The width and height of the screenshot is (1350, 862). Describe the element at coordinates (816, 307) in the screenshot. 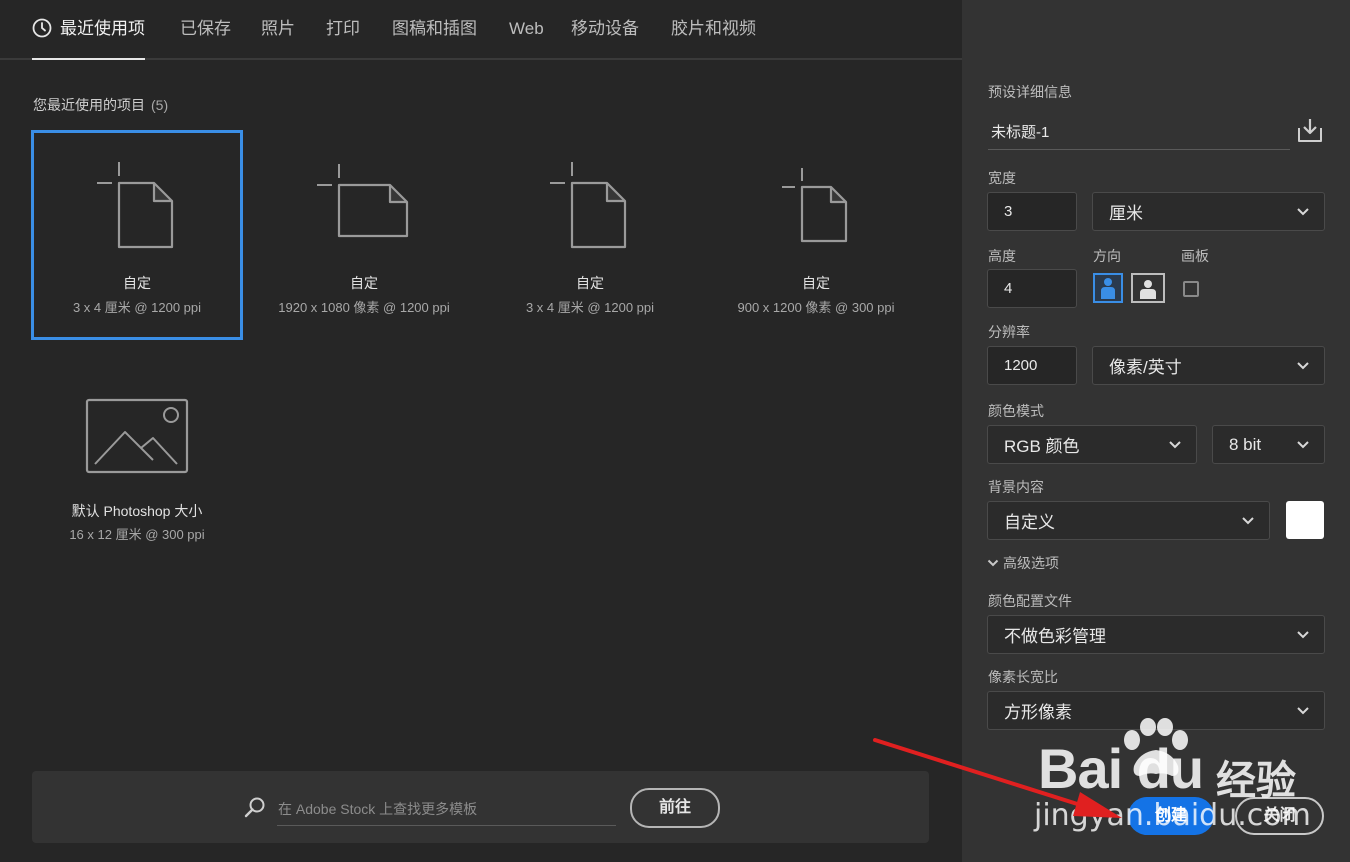

I see `preset-spec: 900 x 1200 像素 @ 300 ppi` at that location.